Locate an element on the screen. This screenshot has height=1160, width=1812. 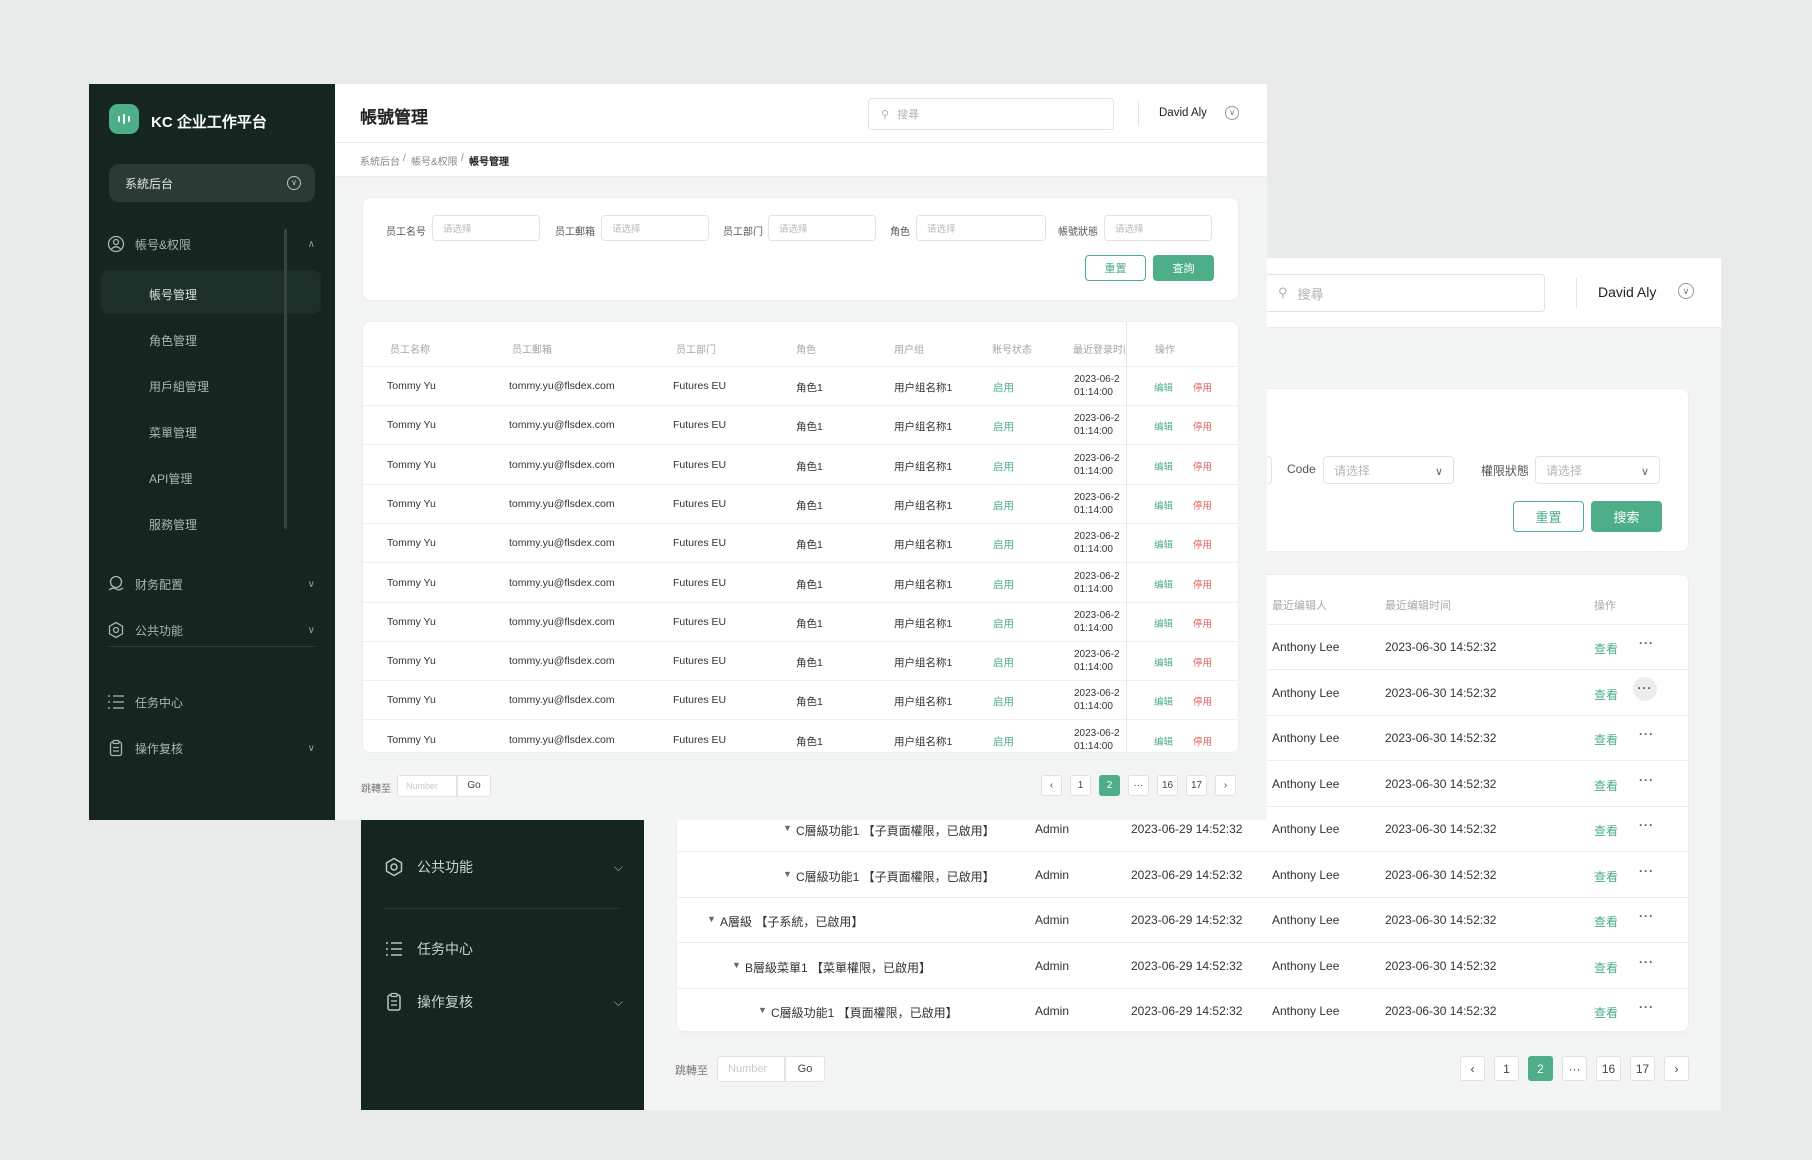
search-button: 搜索 is located at coordinates (1626, 516).